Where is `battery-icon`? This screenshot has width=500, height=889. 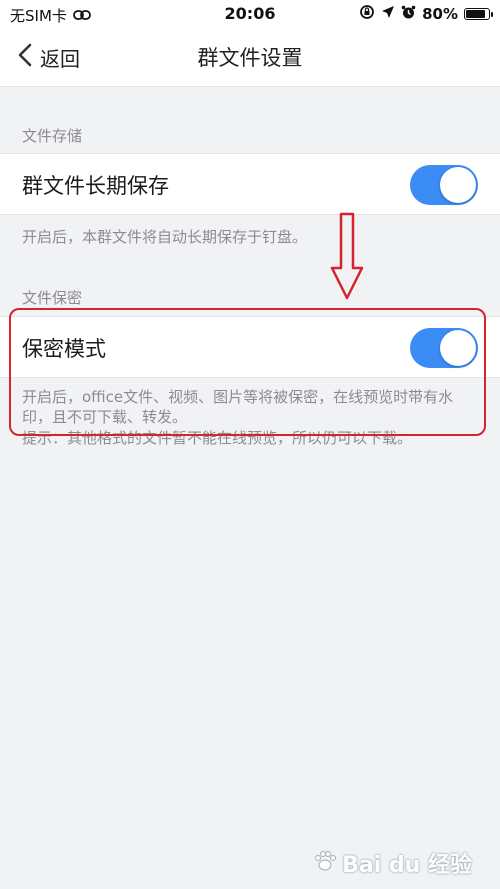
battery-icon is located at coordinates (478, 14).